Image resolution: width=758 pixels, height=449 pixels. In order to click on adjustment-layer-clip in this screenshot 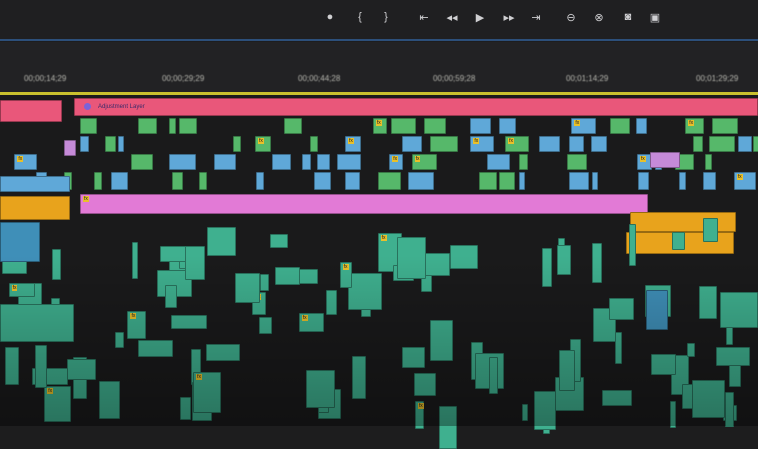, I will do `click(31, 111)`.